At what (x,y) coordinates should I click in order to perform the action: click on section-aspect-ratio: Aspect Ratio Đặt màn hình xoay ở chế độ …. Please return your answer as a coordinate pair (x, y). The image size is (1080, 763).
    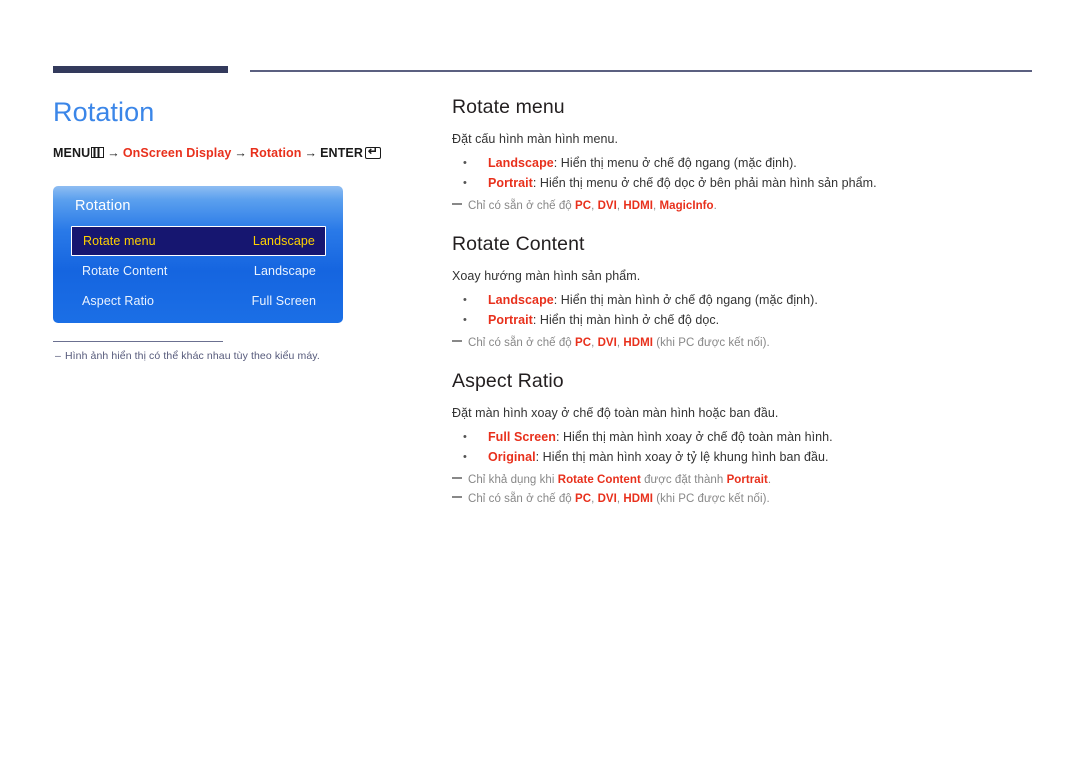
    Looking at the image, I should click on (752, 439).